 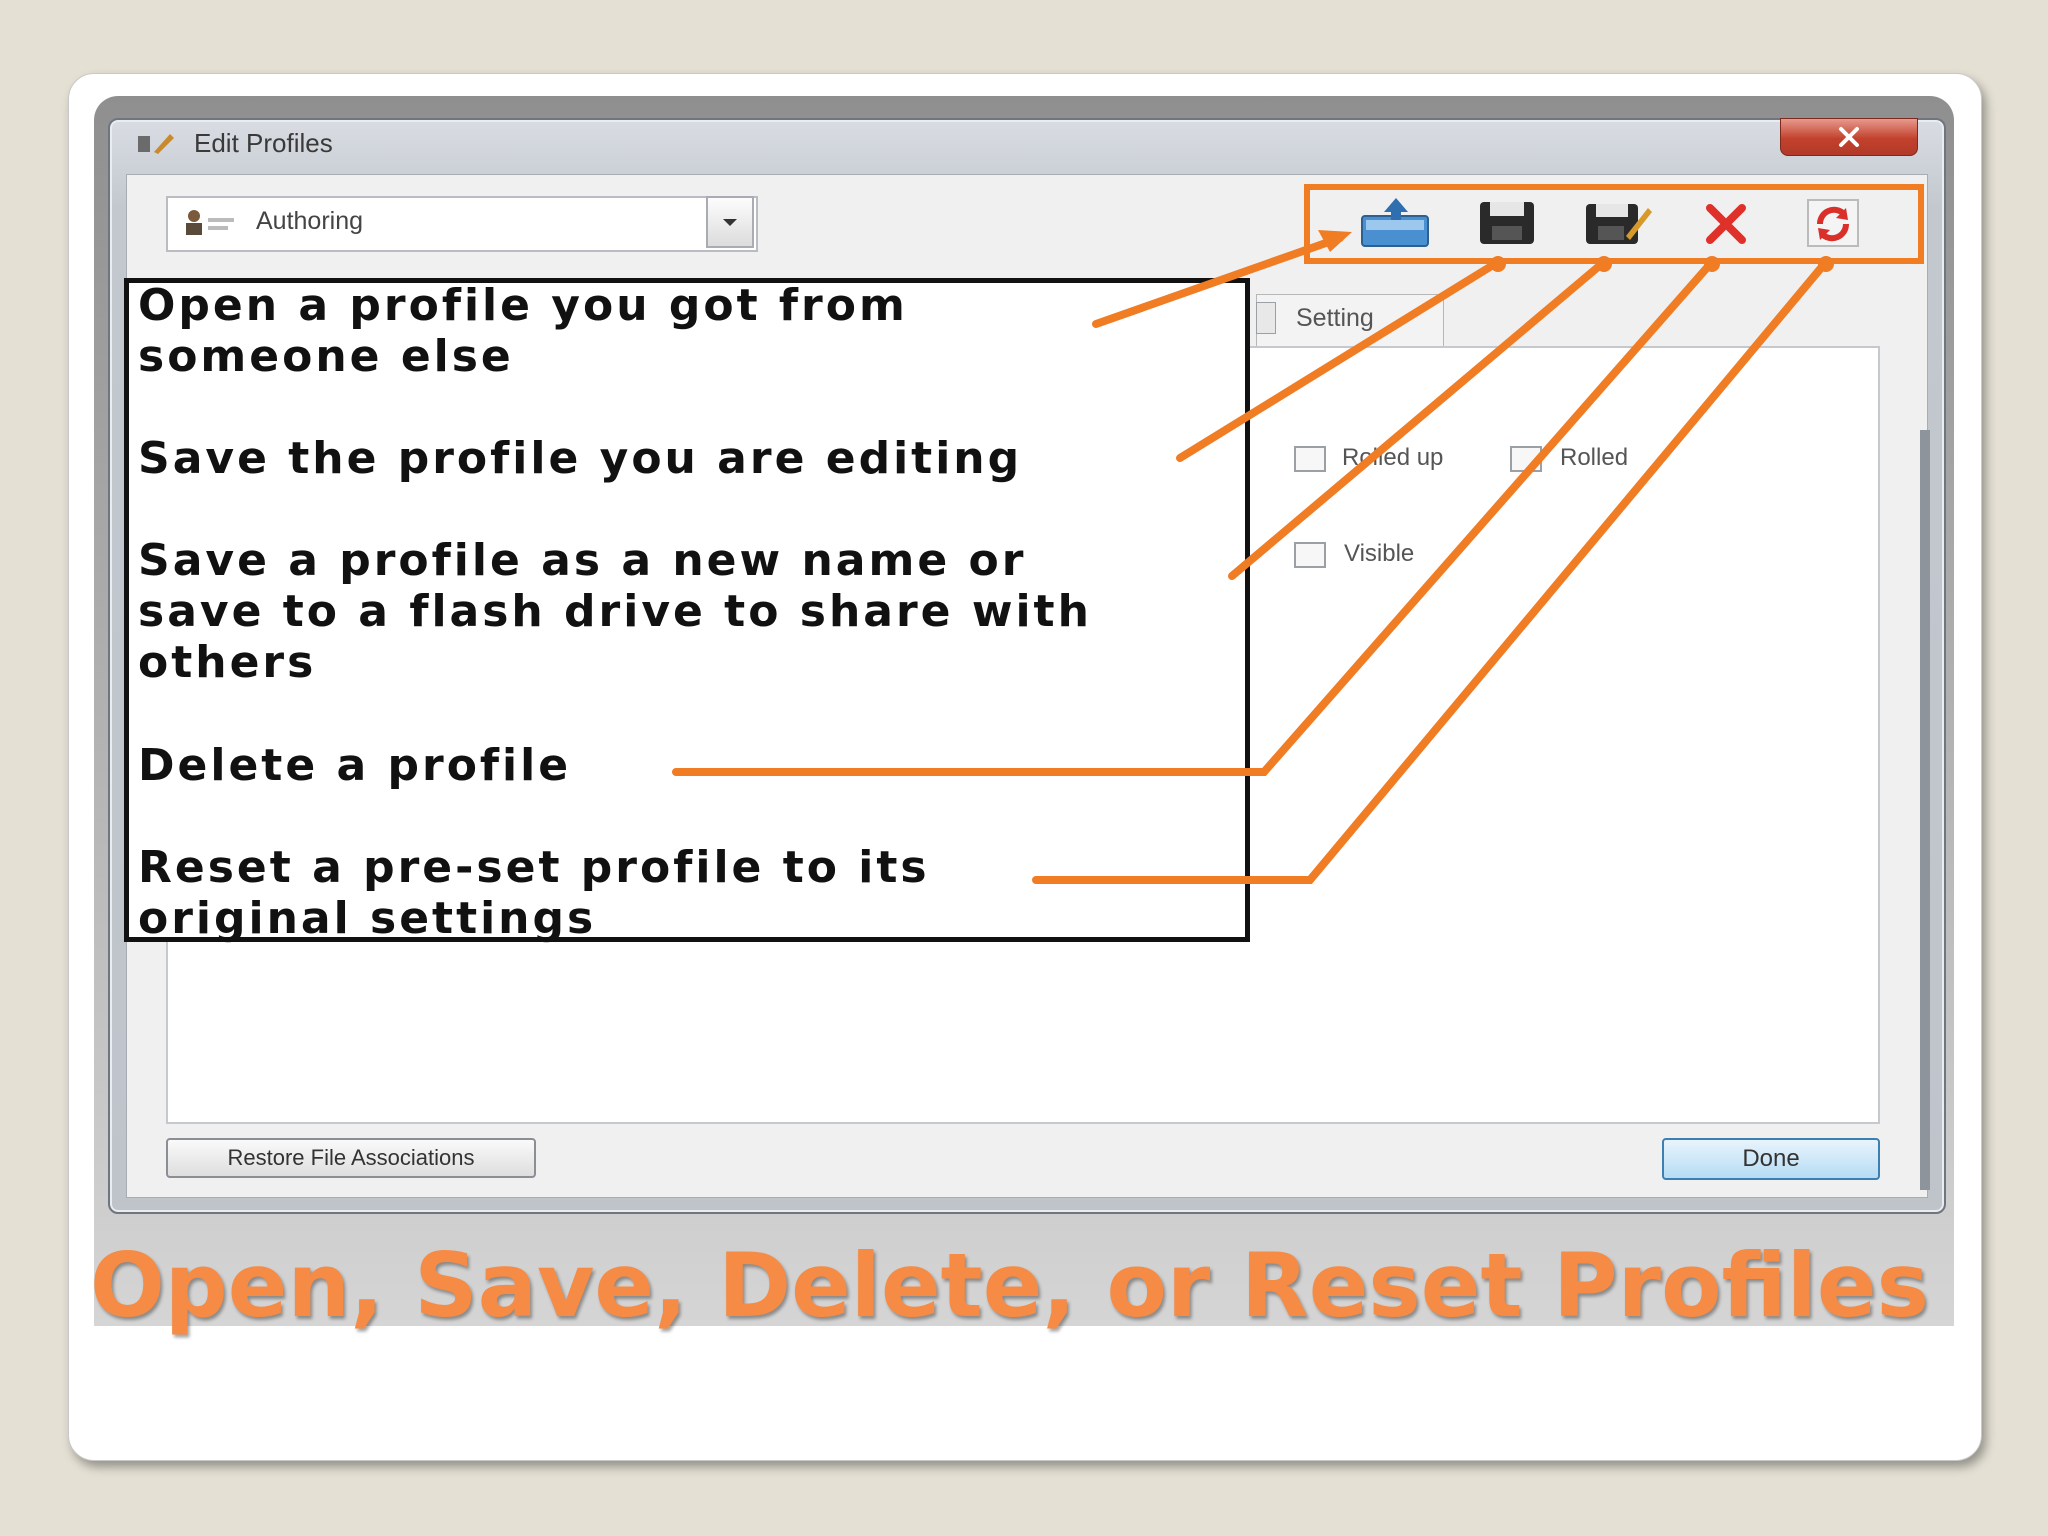 What do you see at coordinates (351, 1158) in the screenshot?
I see `restore-file-associations-button: Restore File Associations` at bounding box center [351, 1158].